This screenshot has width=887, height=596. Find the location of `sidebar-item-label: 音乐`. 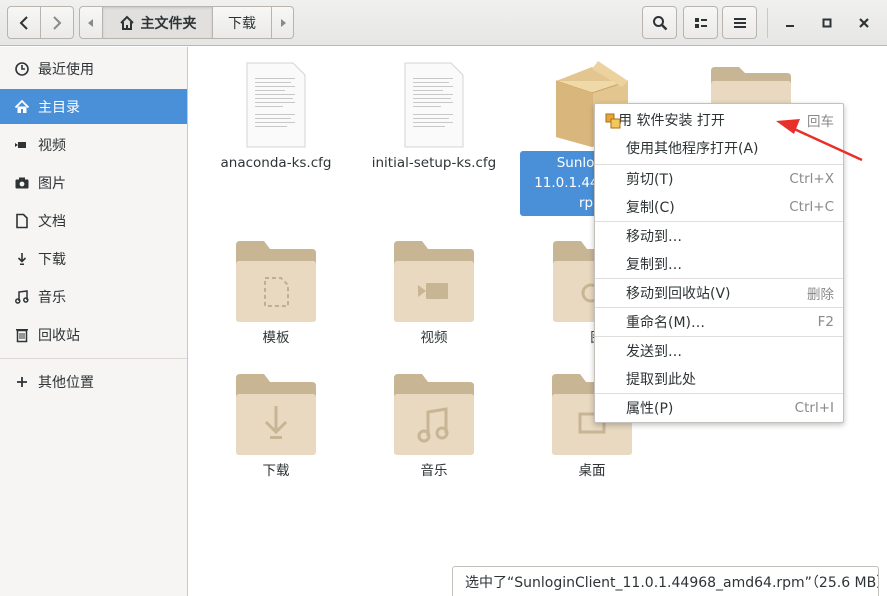

sidebar-item-label: 音乐 is located at coordinates (52, 297).